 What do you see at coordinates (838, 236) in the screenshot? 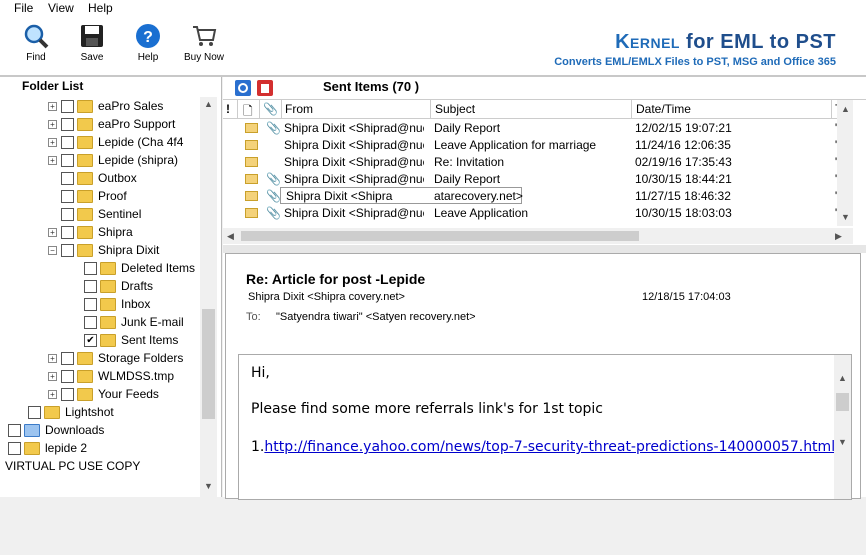
I see `scroll-right-arrow-icon: ▶` at bounding box center [838, 236].